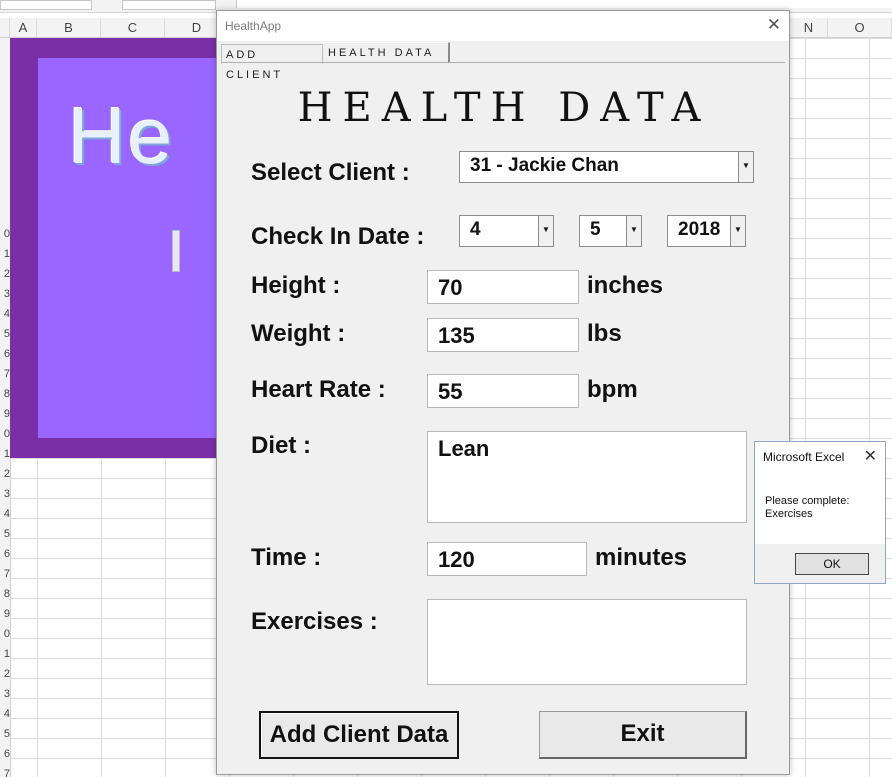  I want to click on name-box, so click(46, 5).